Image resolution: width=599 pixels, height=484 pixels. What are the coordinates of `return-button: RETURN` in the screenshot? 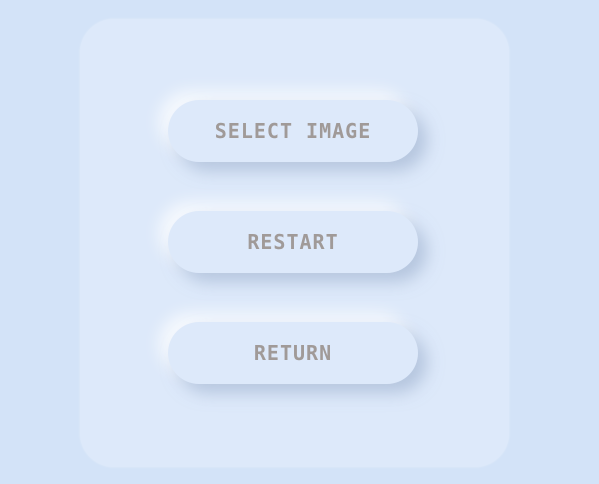 It's located at (293, 353).